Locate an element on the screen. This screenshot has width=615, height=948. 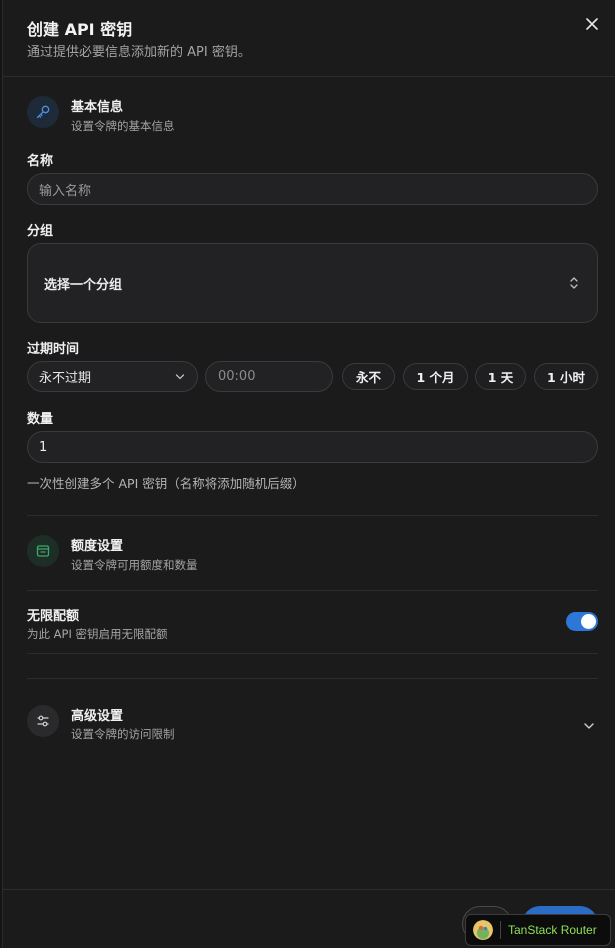
expiry-time-placeholder: 00:00 is located at coordinates (237, 376).